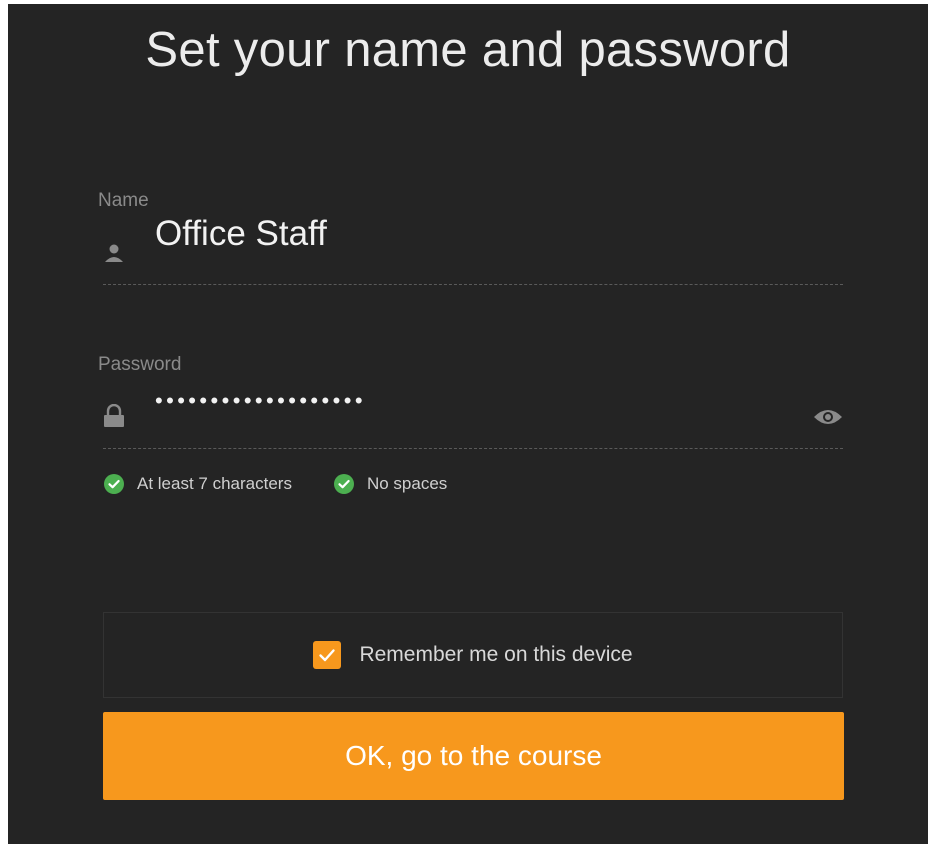 This screenshot has height=844, width=928. What do you see at coordinates (114, 415) in the screenshot?
I see `lock-icon` at bounding box center [114, 415].